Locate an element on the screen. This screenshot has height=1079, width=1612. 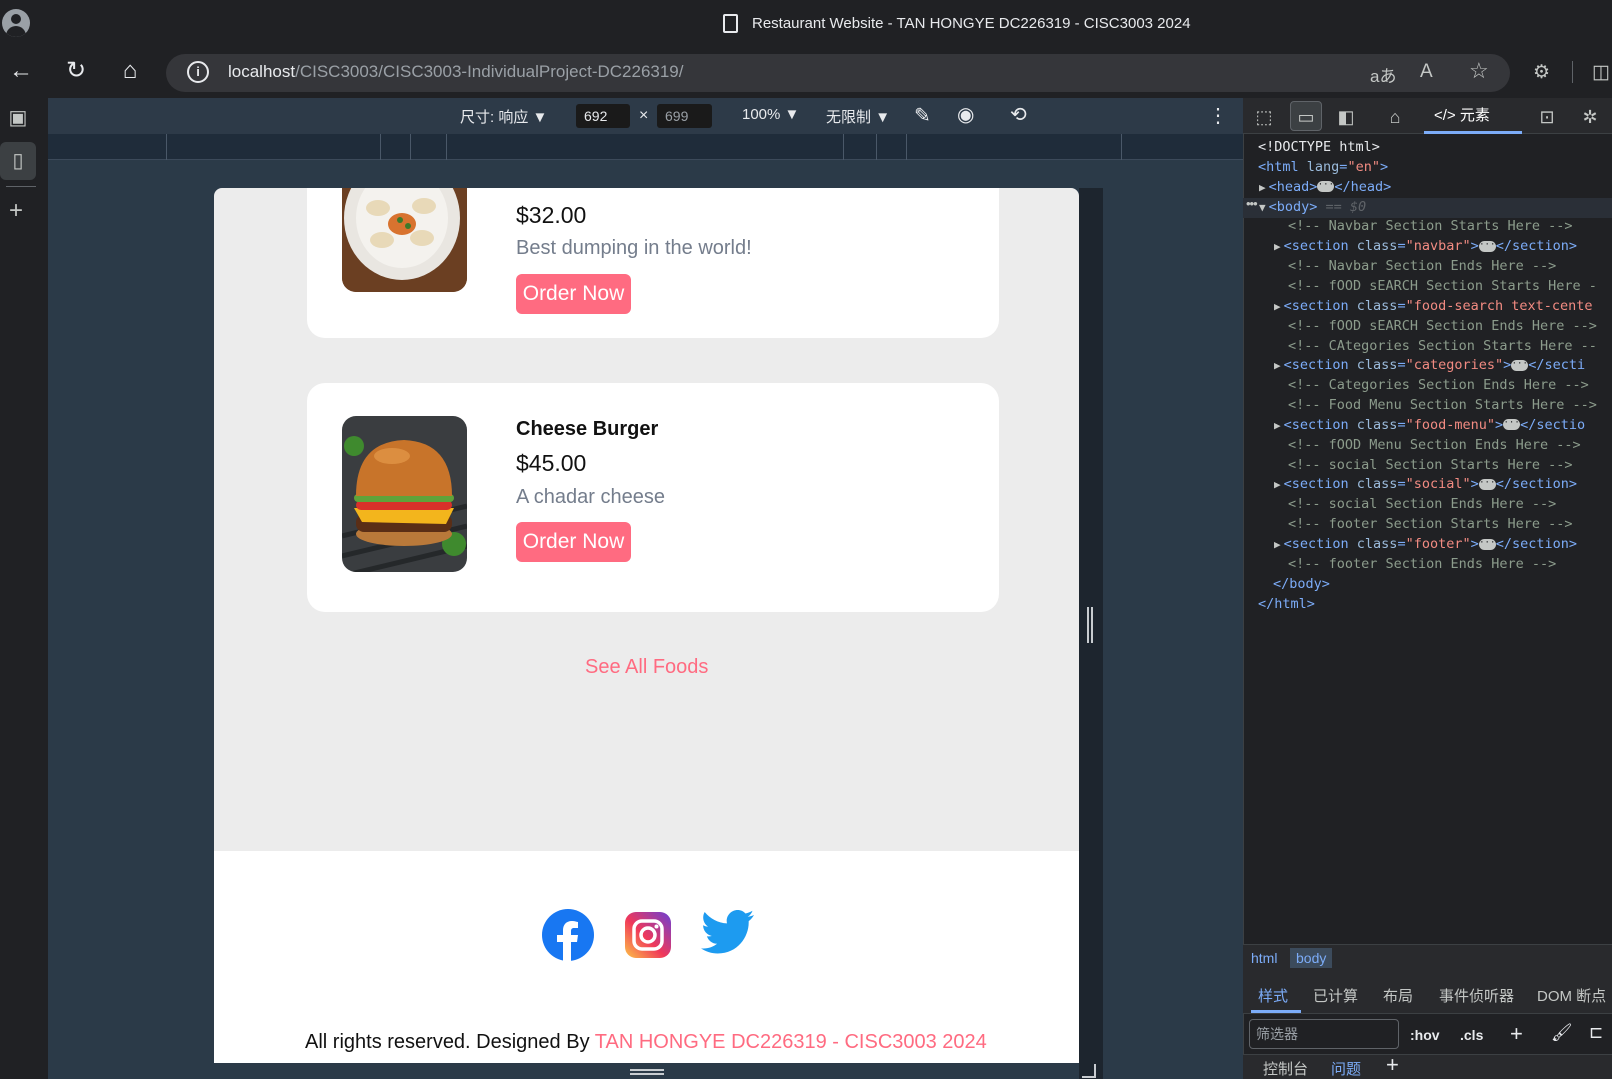
dom-node-line: ▶ <section class="navbar">···</section> is located at coordinates (1425, 246).